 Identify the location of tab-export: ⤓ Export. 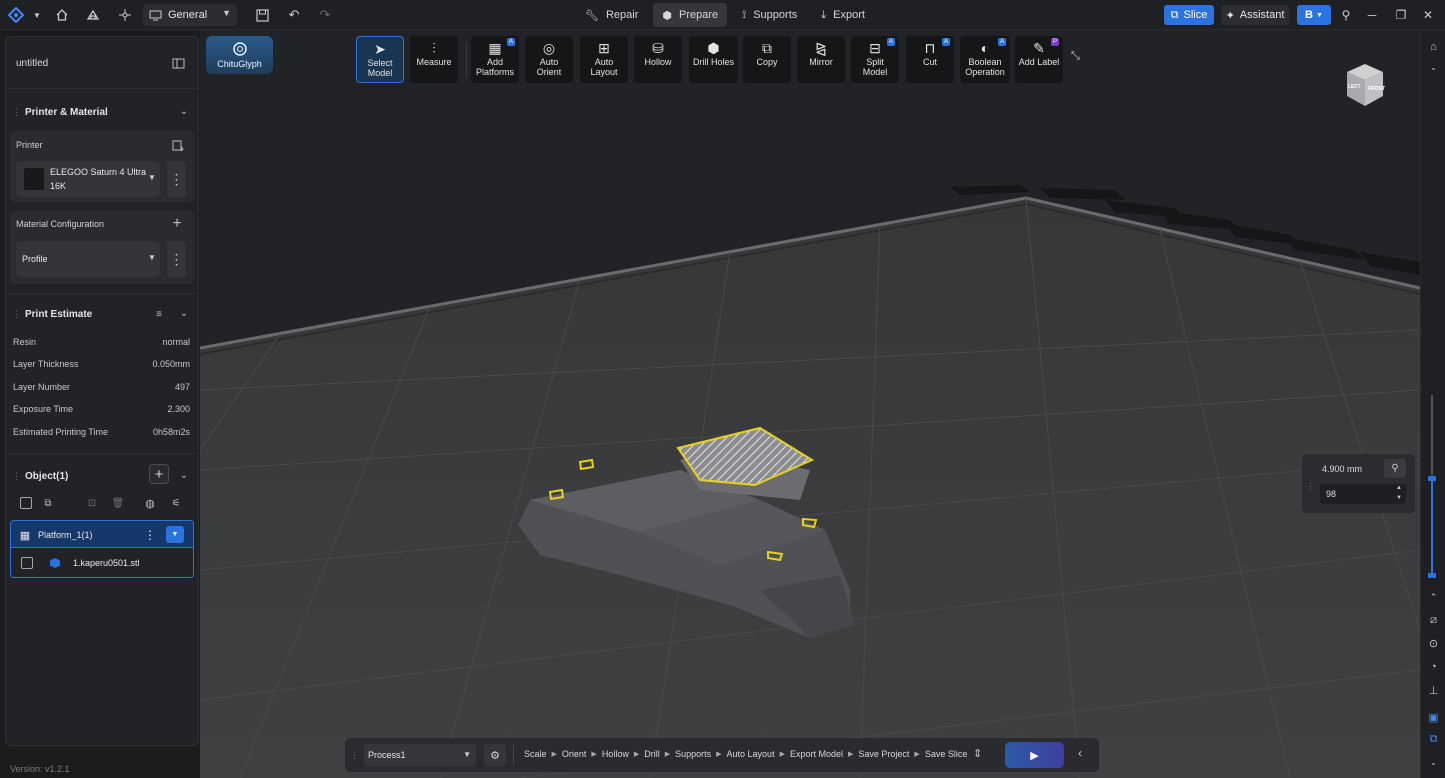
(843, 15).